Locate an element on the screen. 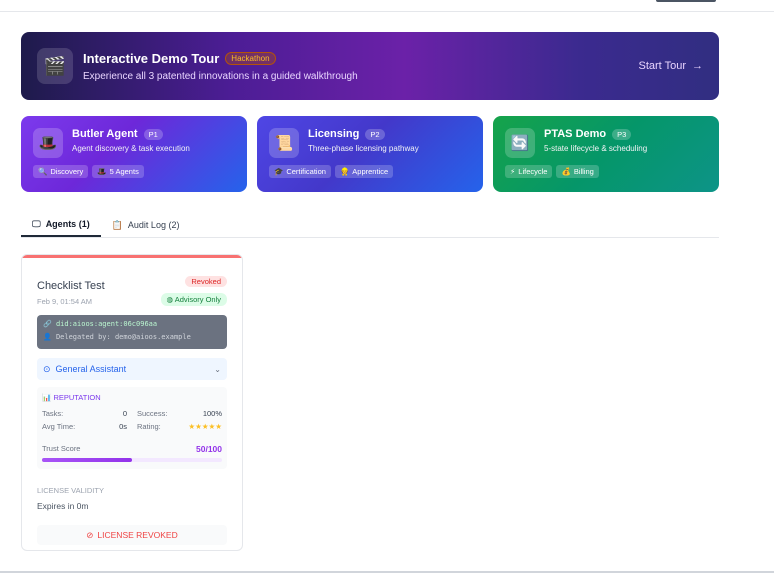 This screenshot has width=774, height=573. chip-lifecycle: ⚡ Lifecycle is located at coordinates (529, 171).